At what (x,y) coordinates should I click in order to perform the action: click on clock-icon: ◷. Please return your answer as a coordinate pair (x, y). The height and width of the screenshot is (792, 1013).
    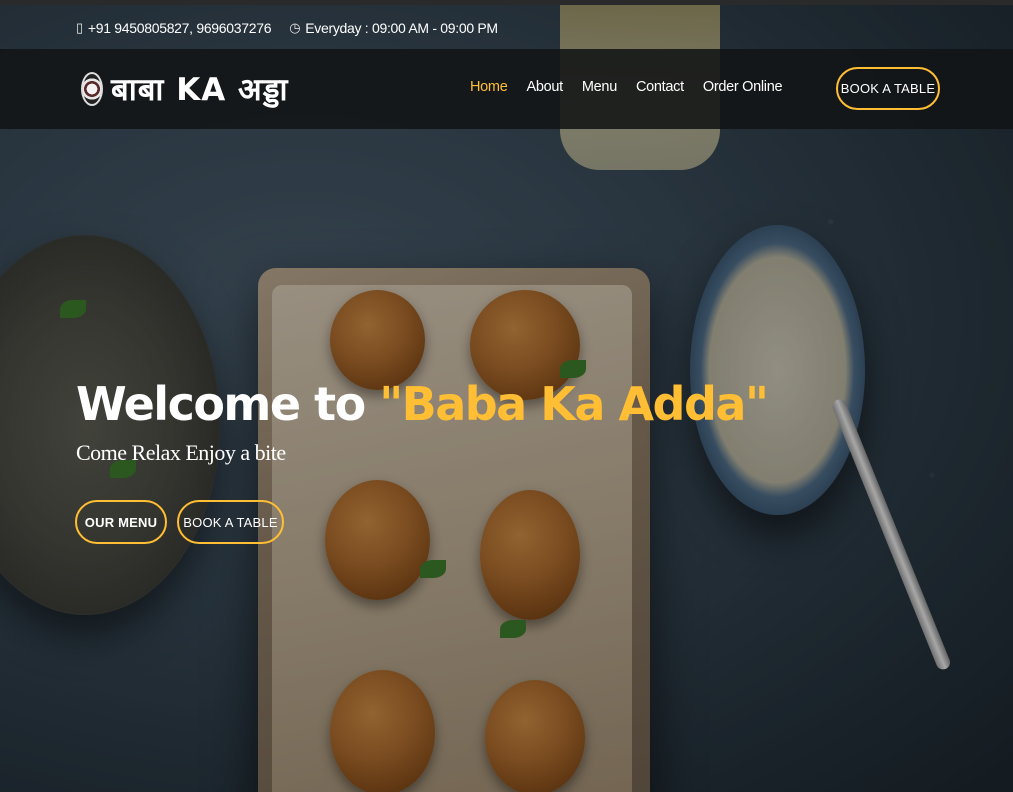
    Looking at the image, I should click on (295, 27).